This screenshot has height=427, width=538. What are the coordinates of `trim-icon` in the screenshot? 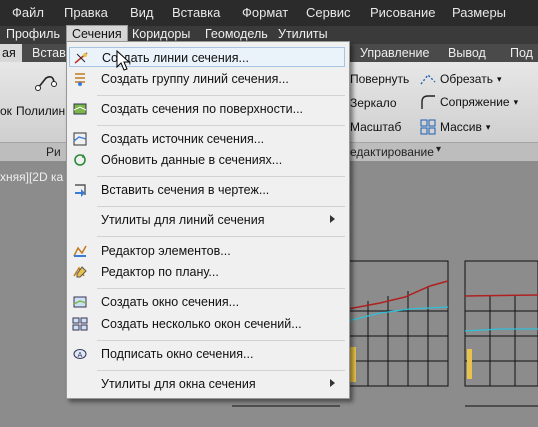 It's located at (428, 79).